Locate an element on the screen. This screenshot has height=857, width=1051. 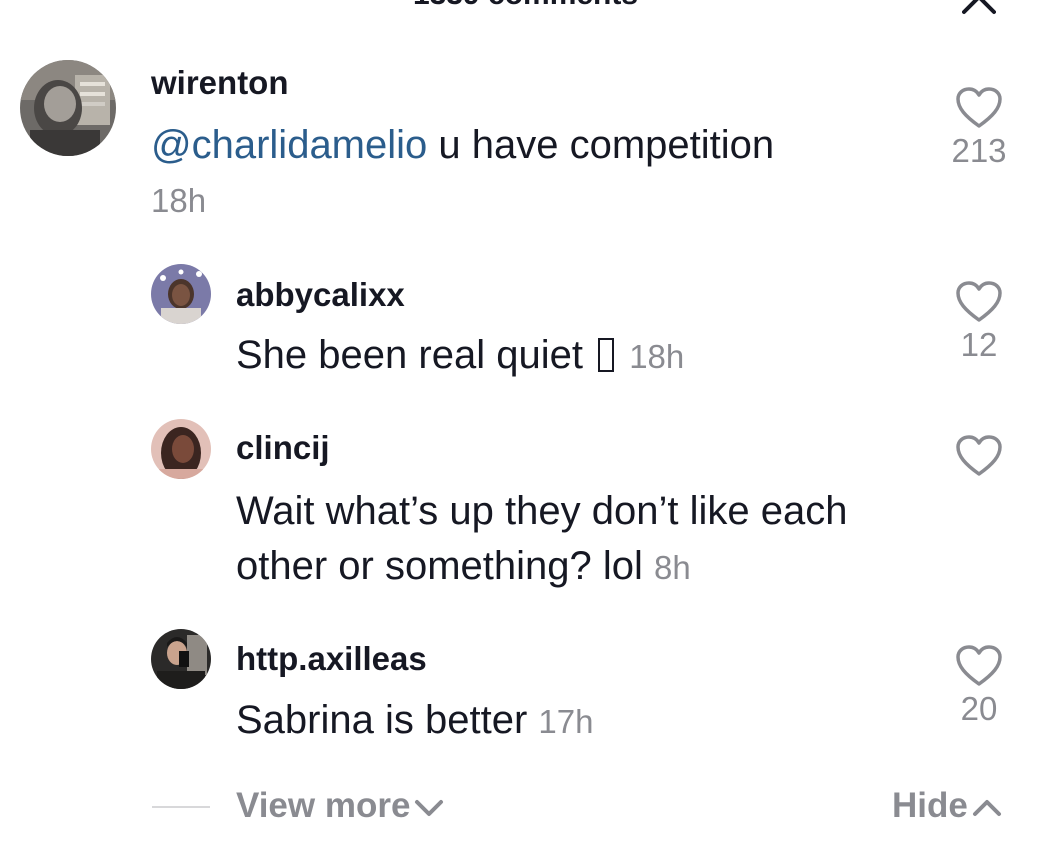
reply-username: http.axilleas is located at coordinates (331, 659).